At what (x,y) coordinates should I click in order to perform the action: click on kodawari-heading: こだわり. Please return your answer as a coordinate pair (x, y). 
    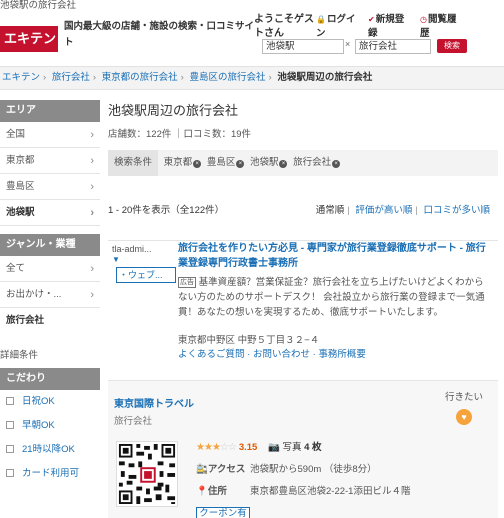
    Looking at the image, I should click on (50, 379).